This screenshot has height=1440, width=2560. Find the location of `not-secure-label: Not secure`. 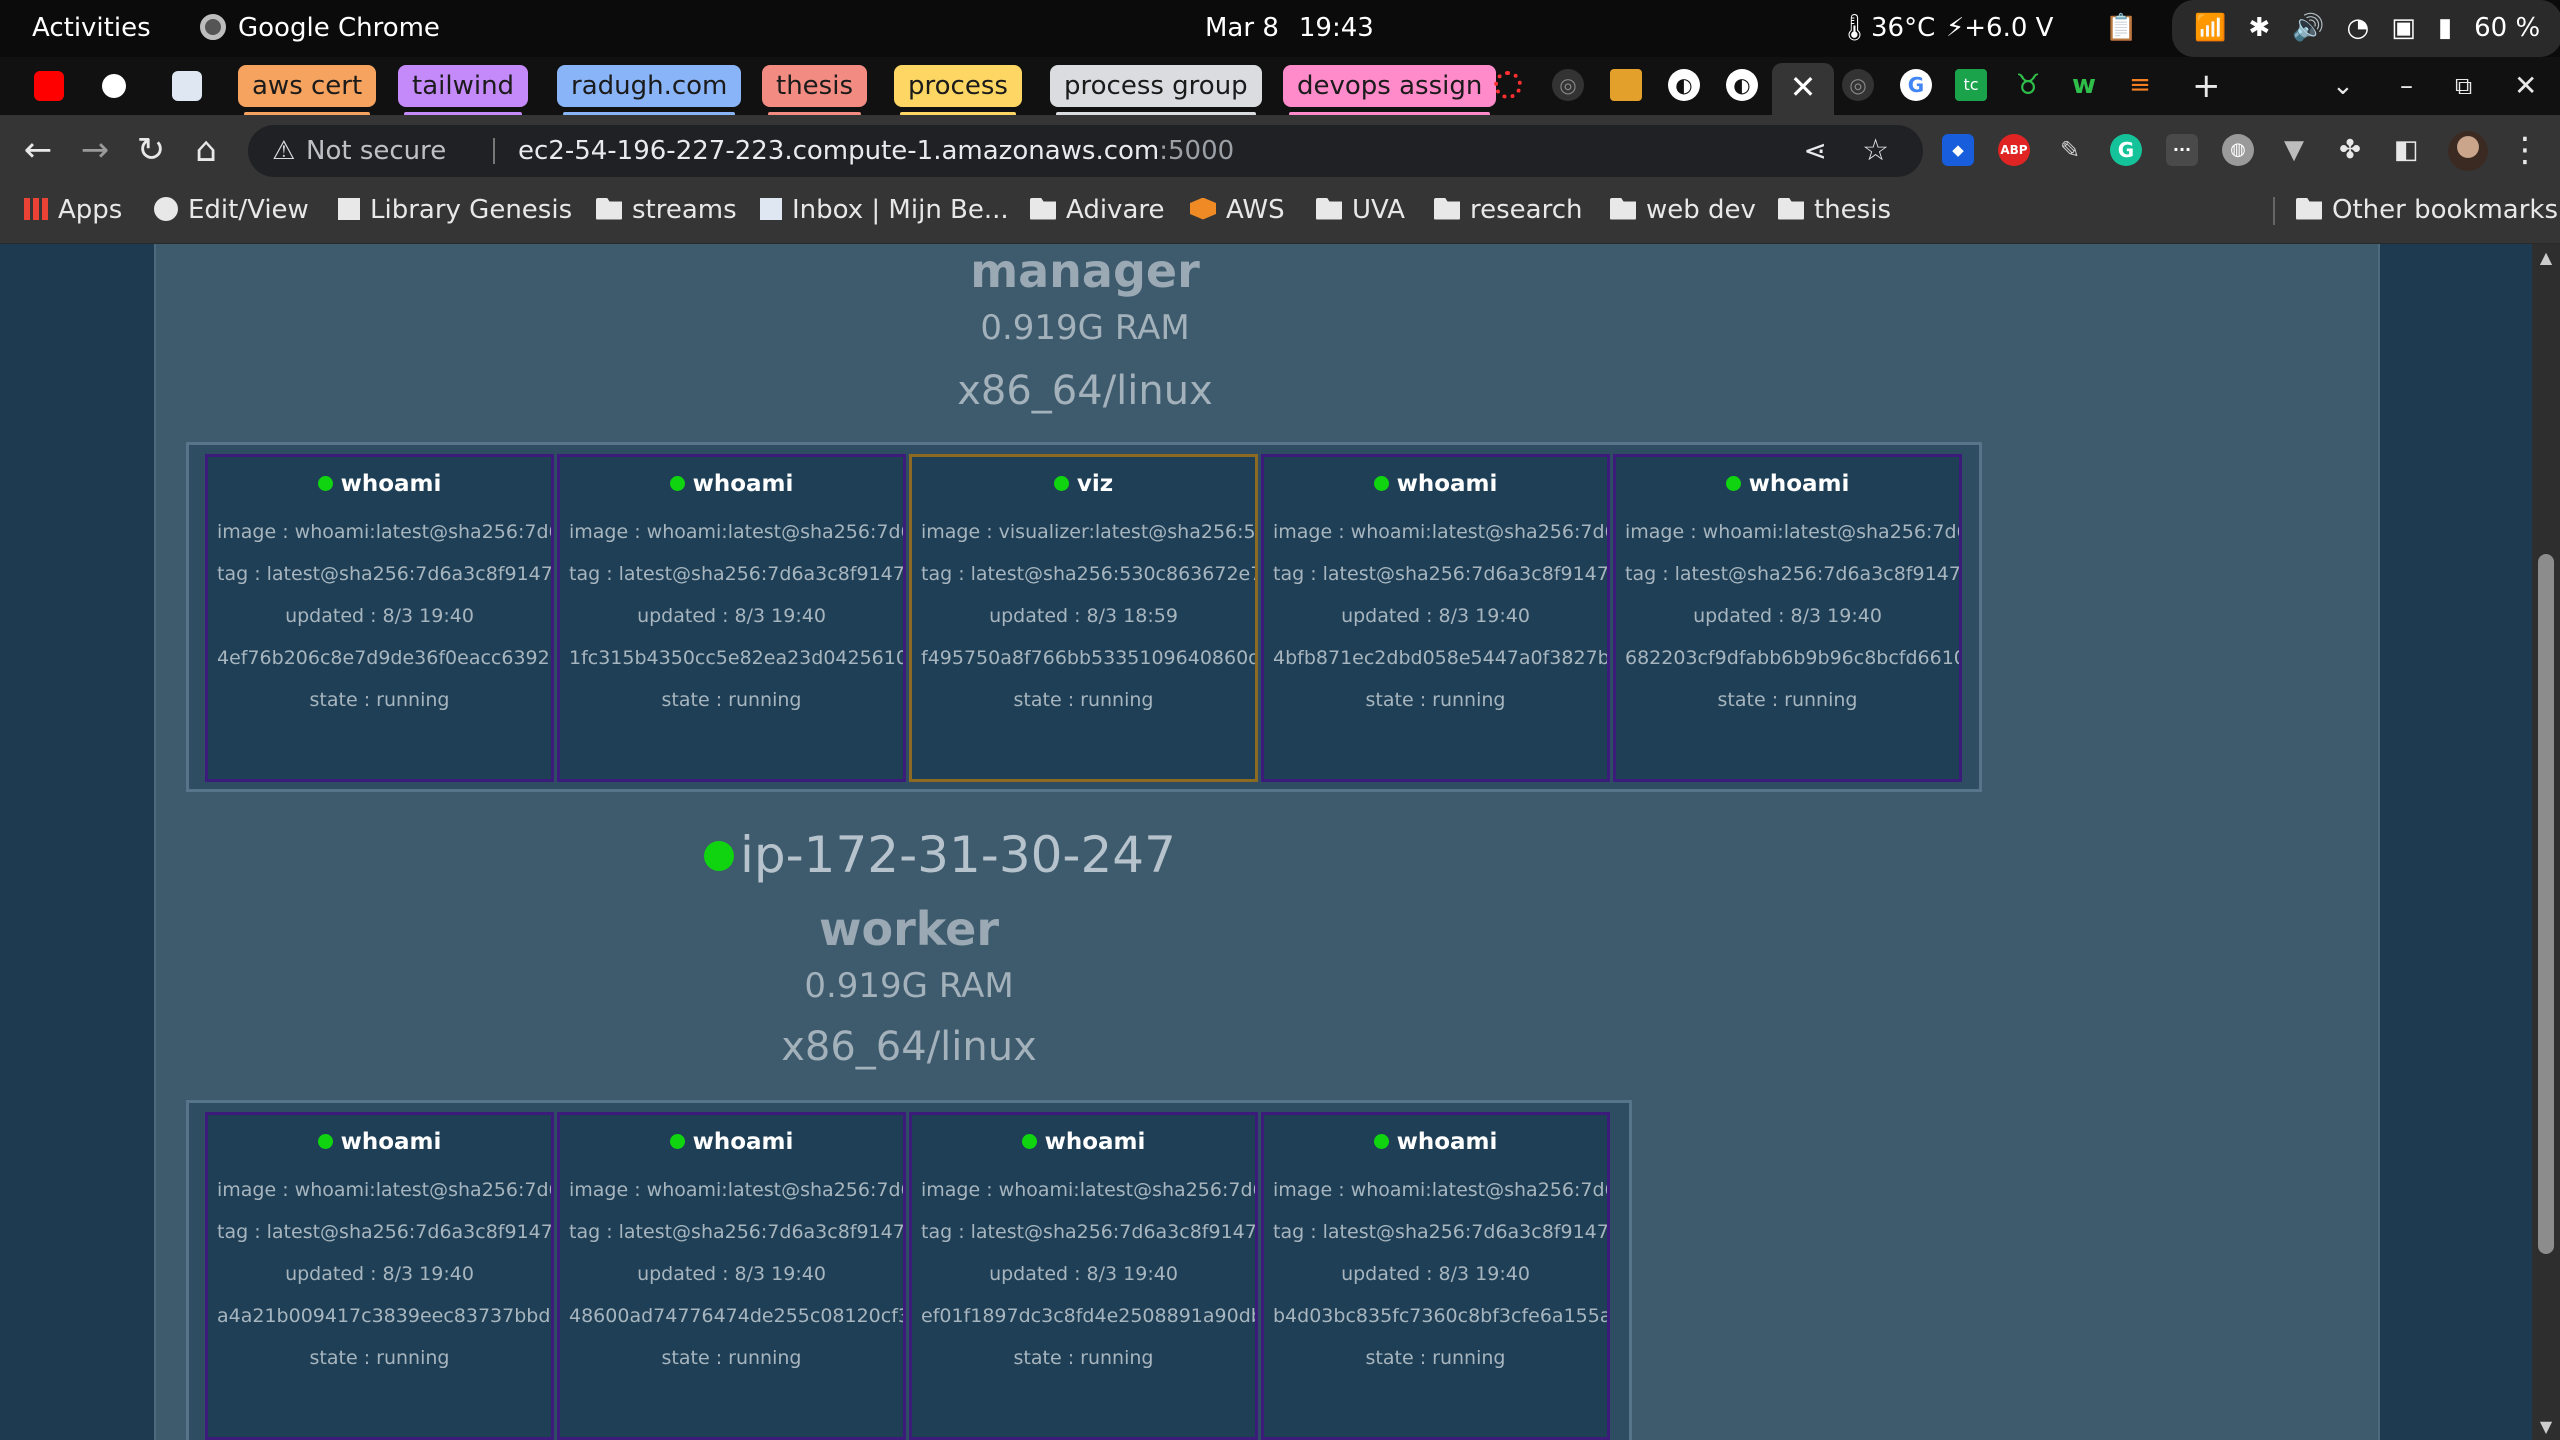

not-secure-label: Not secure is located at coordinates (376, 151).